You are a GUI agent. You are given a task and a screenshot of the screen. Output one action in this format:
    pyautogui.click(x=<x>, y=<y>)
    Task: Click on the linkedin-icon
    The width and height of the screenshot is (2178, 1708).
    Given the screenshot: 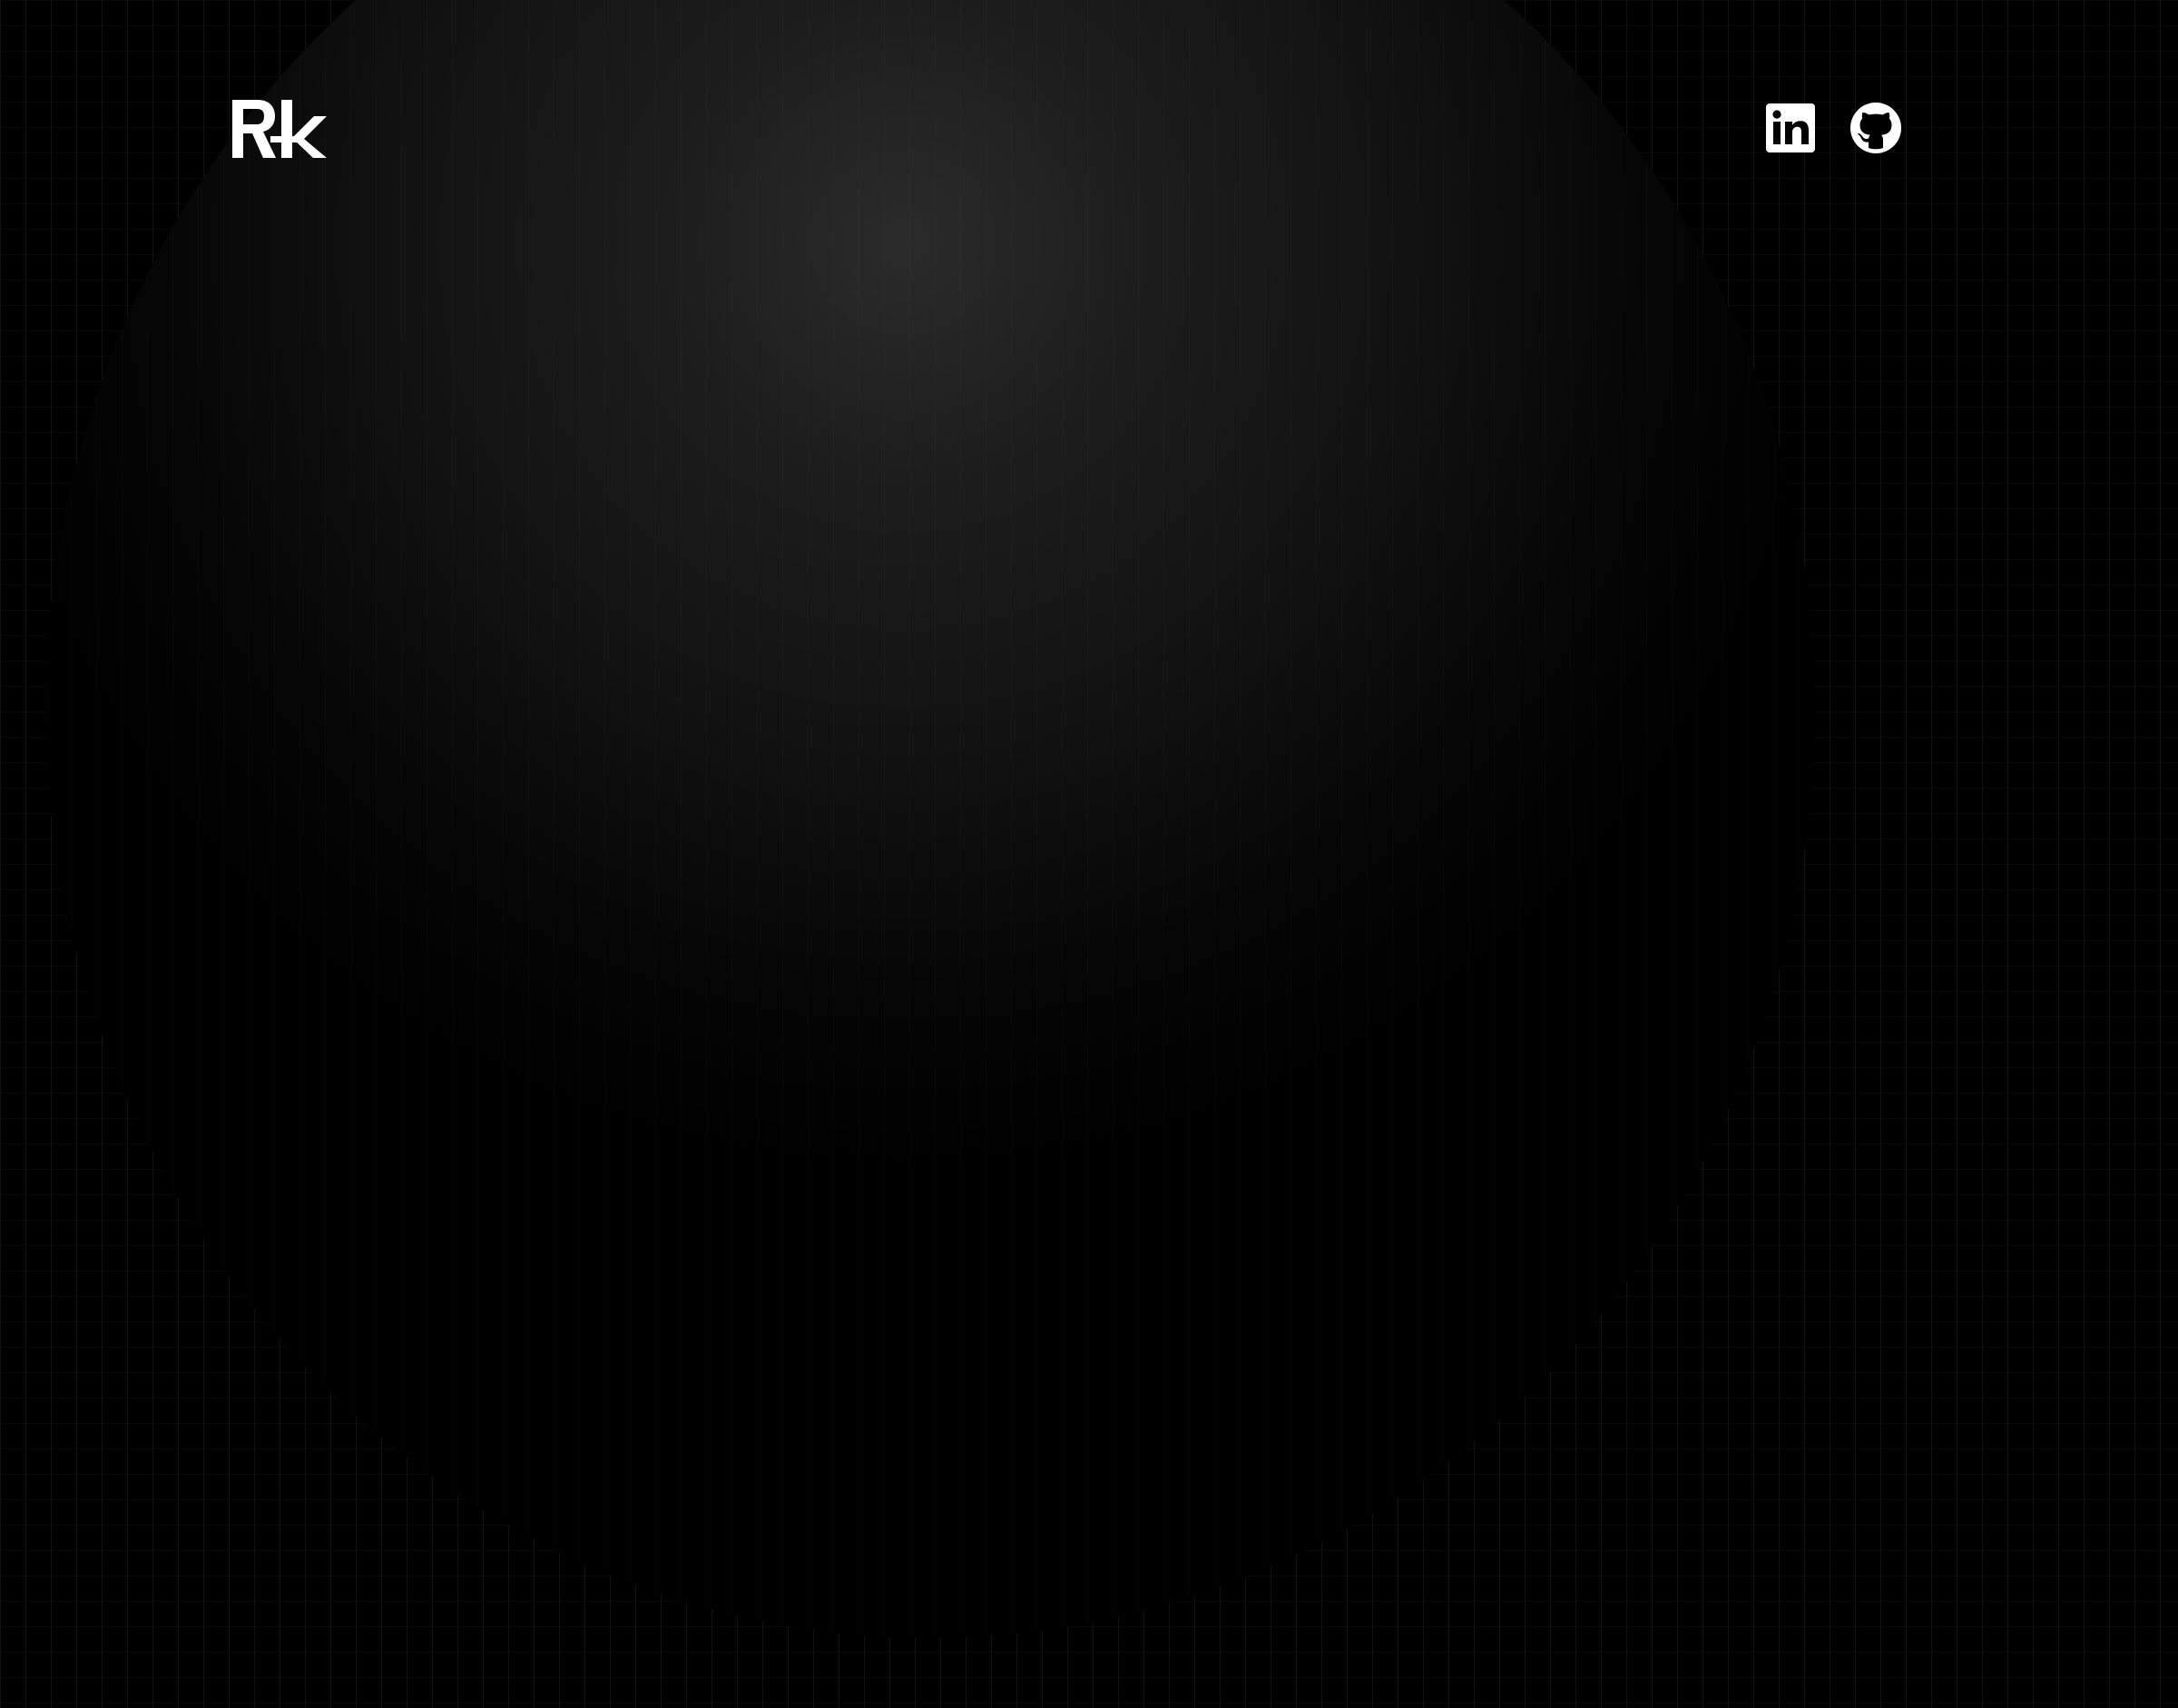 What is the action you would take?
    pyautogui.click(x=1790, y=128)
    